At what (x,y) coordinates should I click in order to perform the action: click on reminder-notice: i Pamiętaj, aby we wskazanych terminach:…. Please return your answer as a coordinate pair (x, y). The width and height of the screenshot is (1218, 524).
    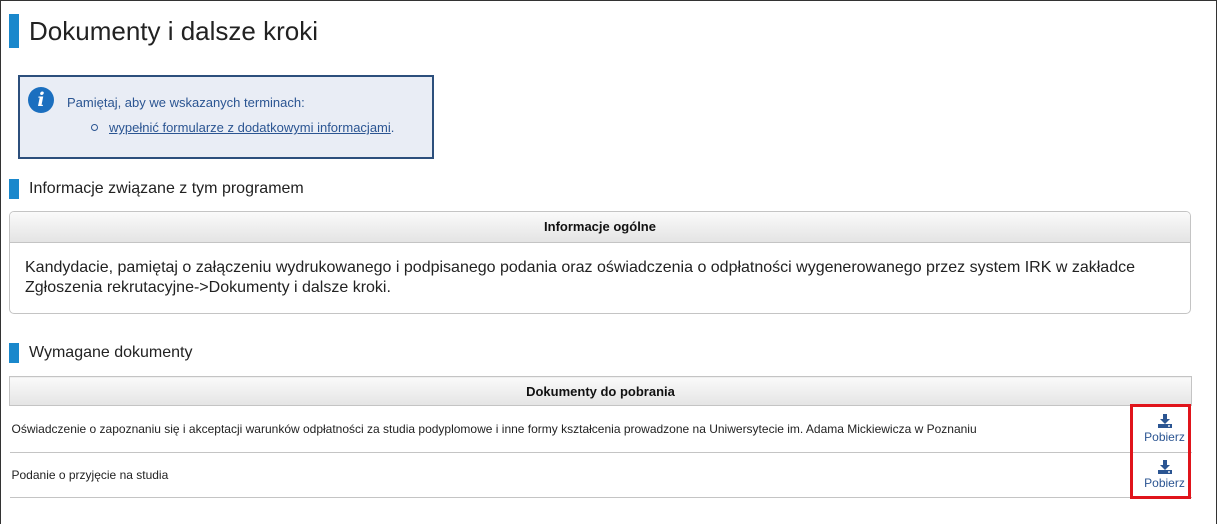
    Looking at the image, I should click on (226, 117).